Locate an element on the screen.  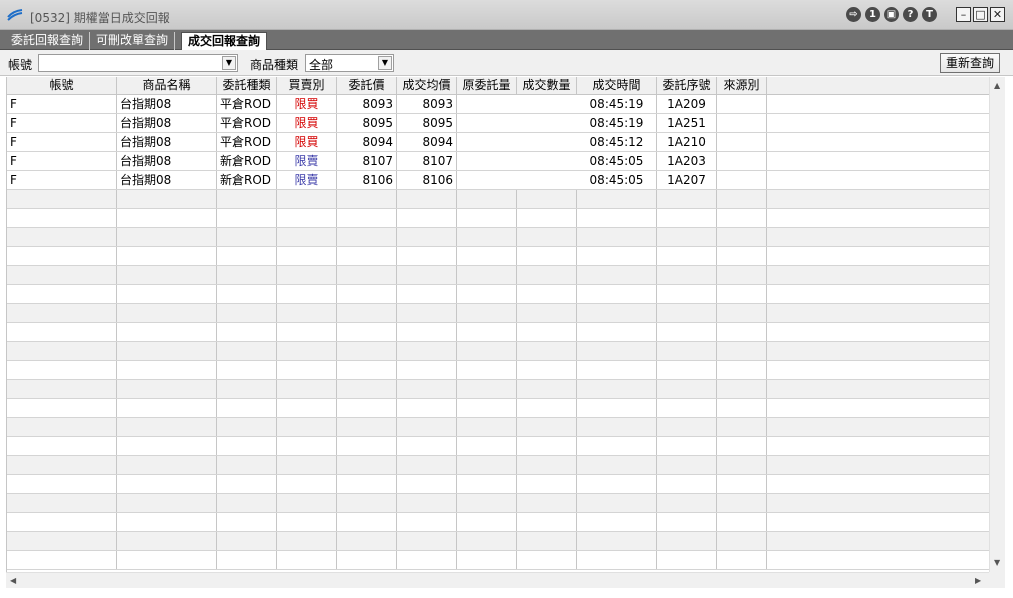
table-row: F 台指期08 平倉ROD 限買 8094 8094 08:45:12 1A210 is located at coordinates (498, 142).